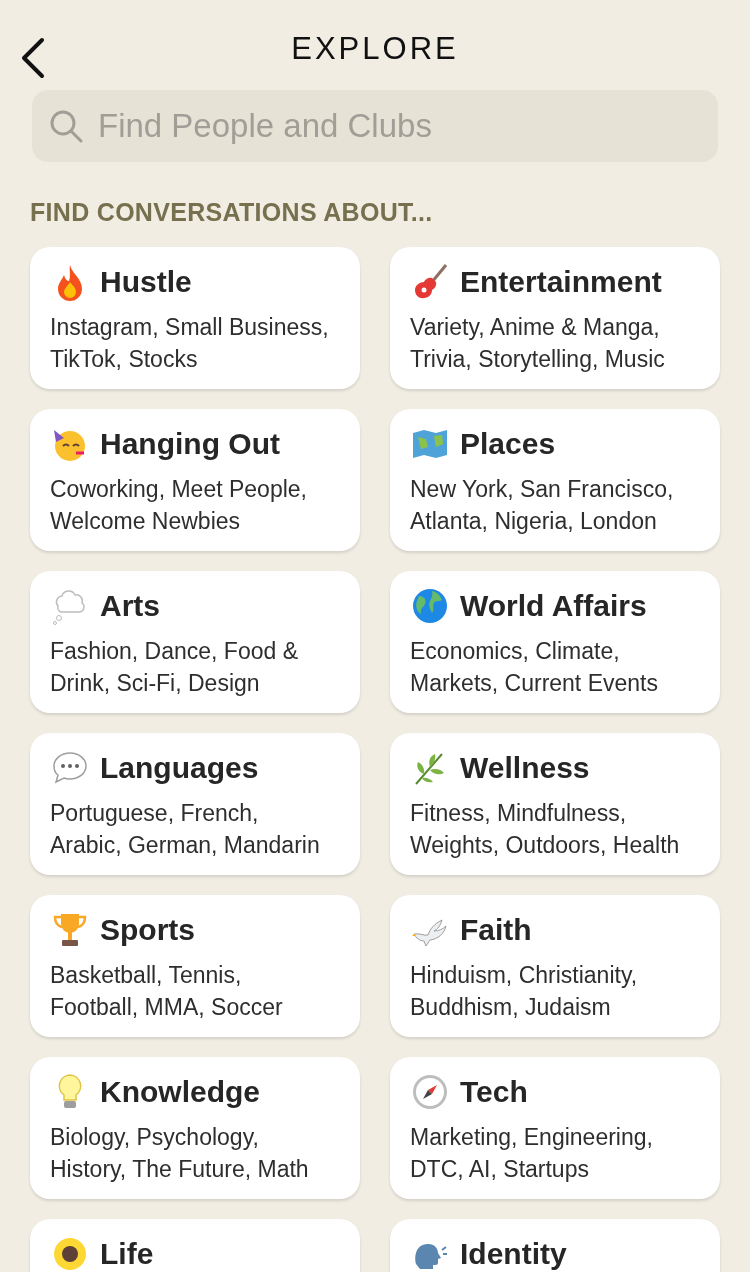  I want to click on topic-subtitle: Biology, Psychology, History, The Future, Math, so click(180, 1153).